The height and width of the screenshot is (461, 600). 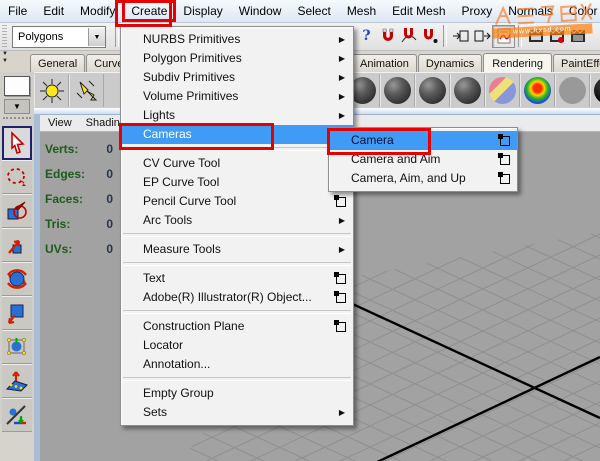 I want to click on snap-to-curves-icon, so click(x=408, y=36).